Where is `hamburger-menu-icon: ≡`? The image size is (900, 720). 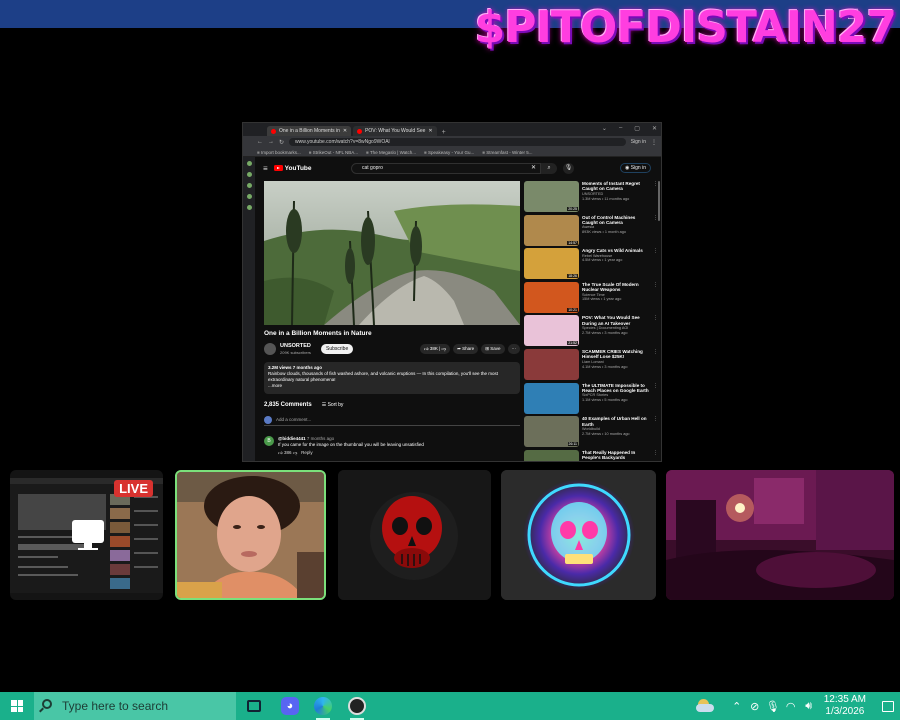
hamburger-menu-icon: ≡ is located at coordinates (265, 168).